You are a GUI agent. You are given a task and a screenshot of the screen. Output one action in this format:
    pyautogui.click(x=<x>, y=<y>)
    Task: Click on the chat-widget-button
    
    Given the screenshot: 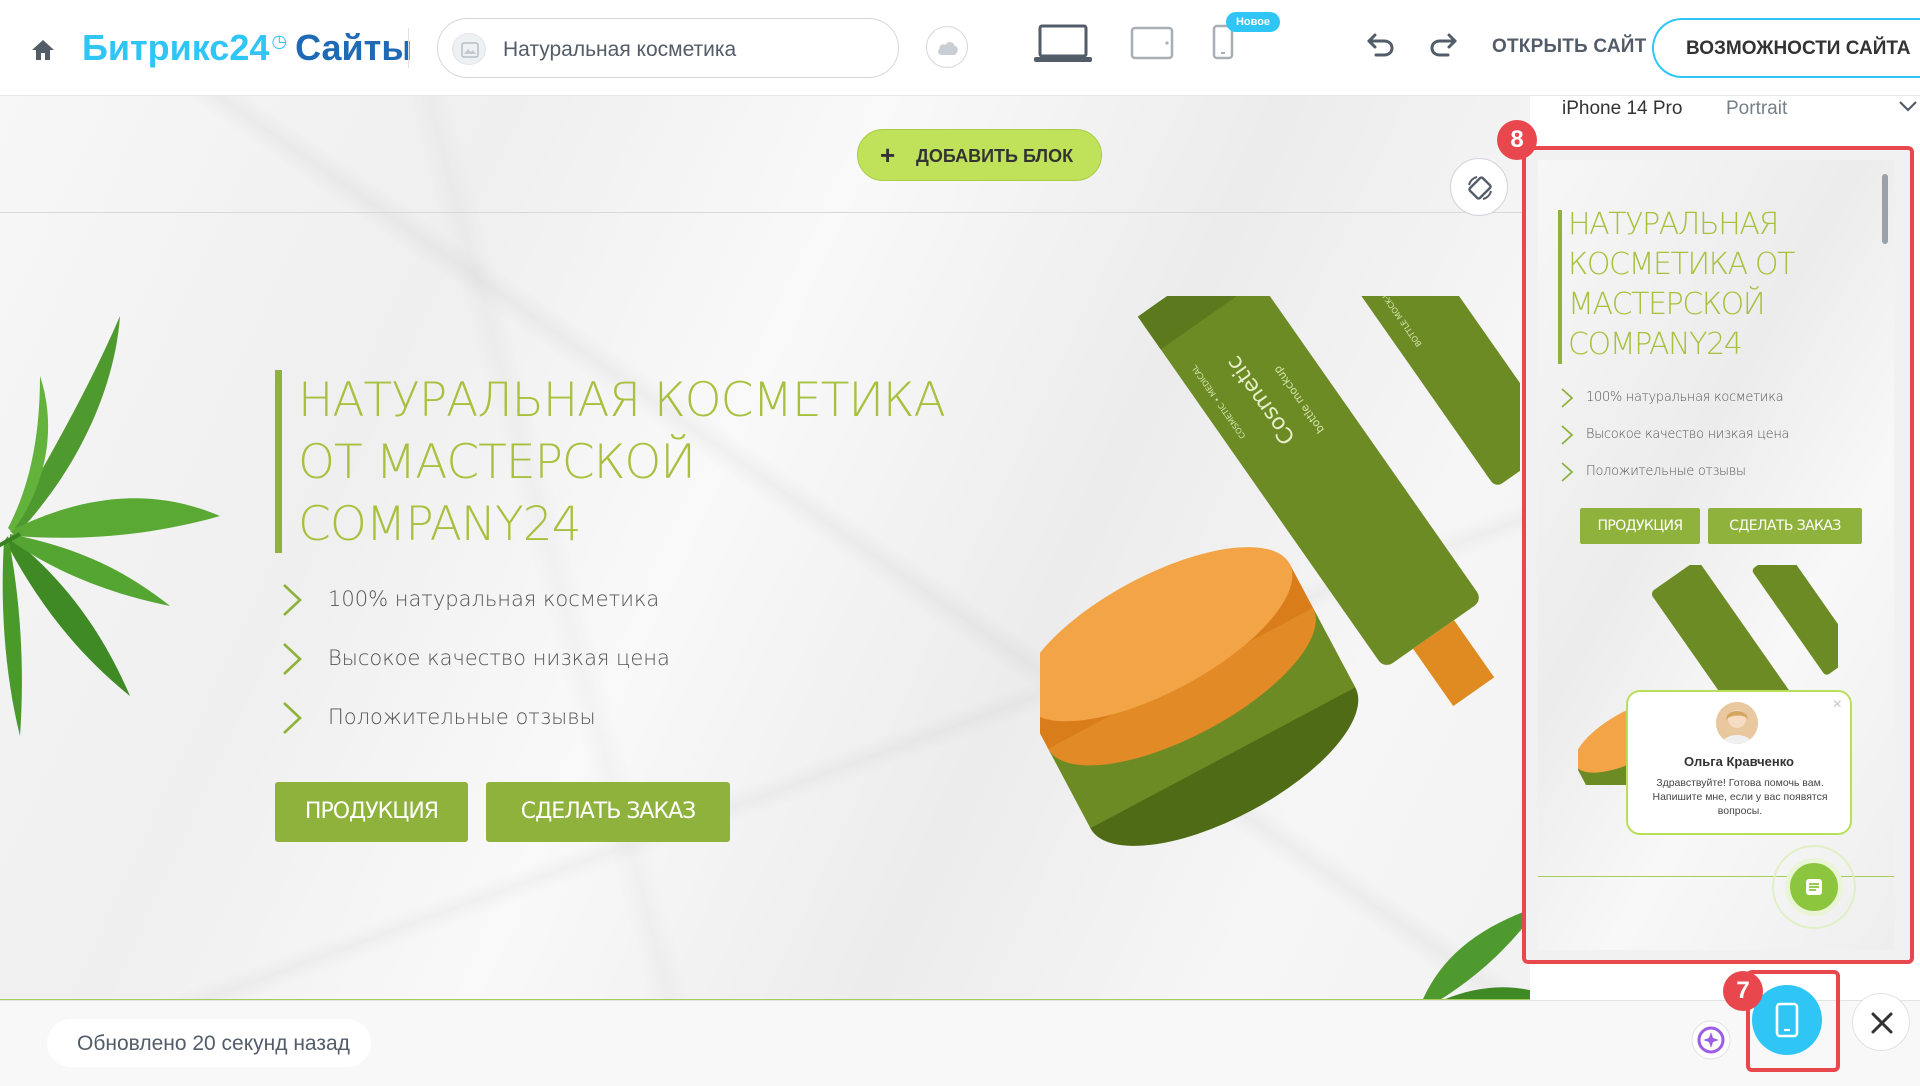 What is the action you would take?
    pyautogui.click(x=1814, y=887)
    